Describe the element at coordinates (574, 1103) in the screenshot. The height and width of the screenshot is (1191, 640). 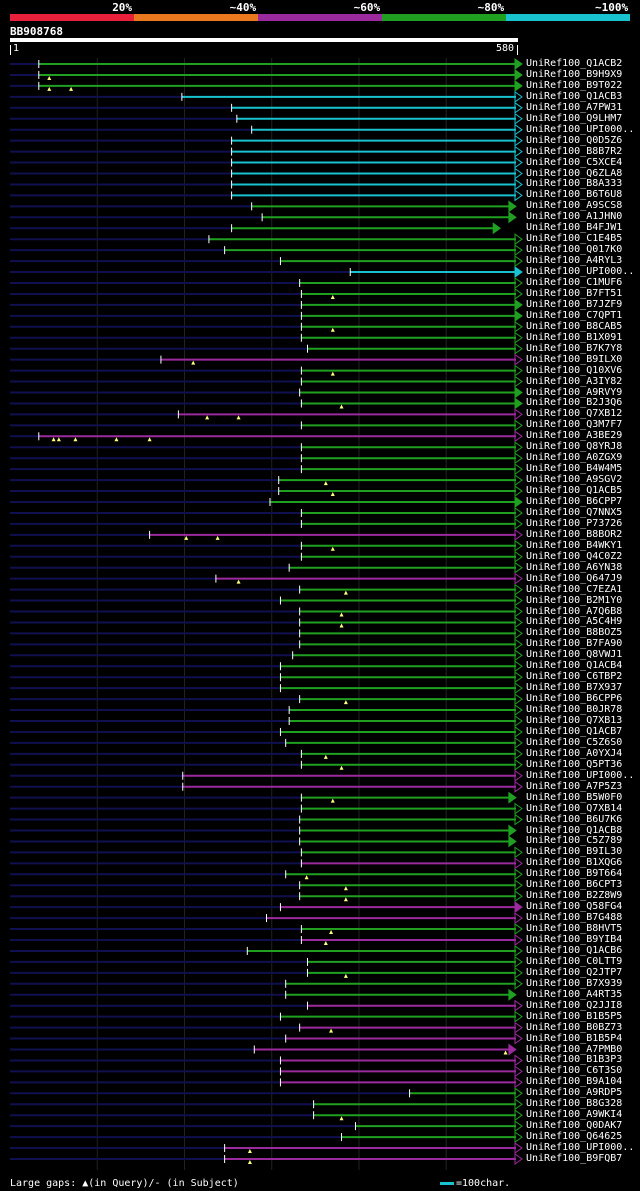
I see `hit-label: UniRef100_B8G328` at that location.